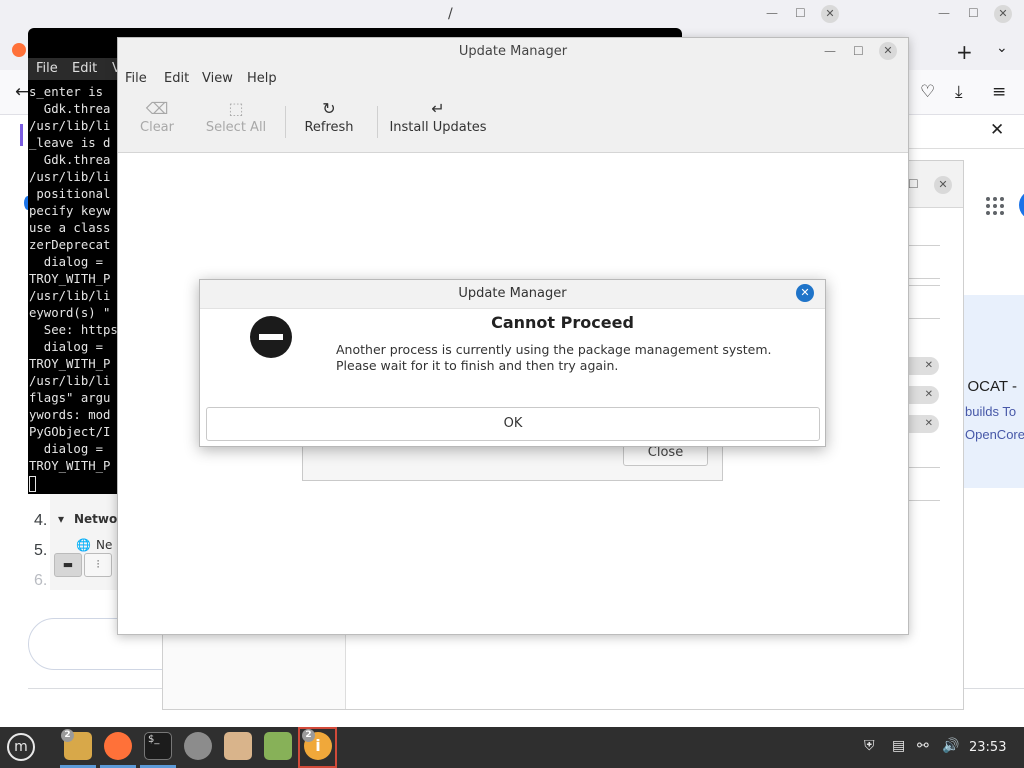 The image size is (1024, 768). I want to click on um-close-icon: ✕, so click(888, 51).